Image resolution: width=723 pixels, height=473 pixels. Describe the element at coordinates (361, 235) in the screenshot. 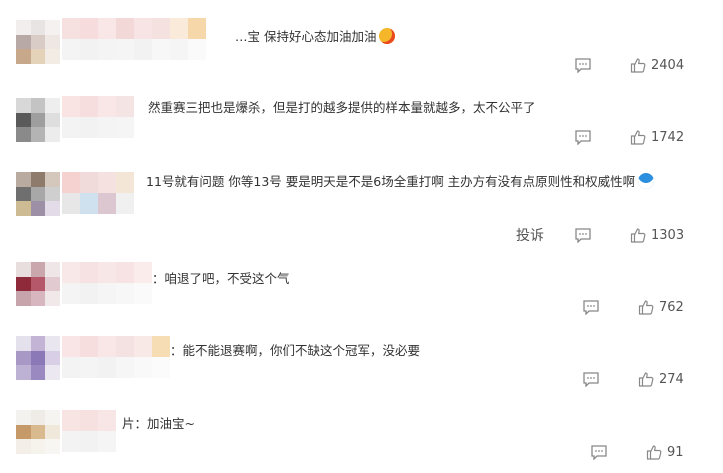

I see `comment-actions: 投诉 1303` at that location.